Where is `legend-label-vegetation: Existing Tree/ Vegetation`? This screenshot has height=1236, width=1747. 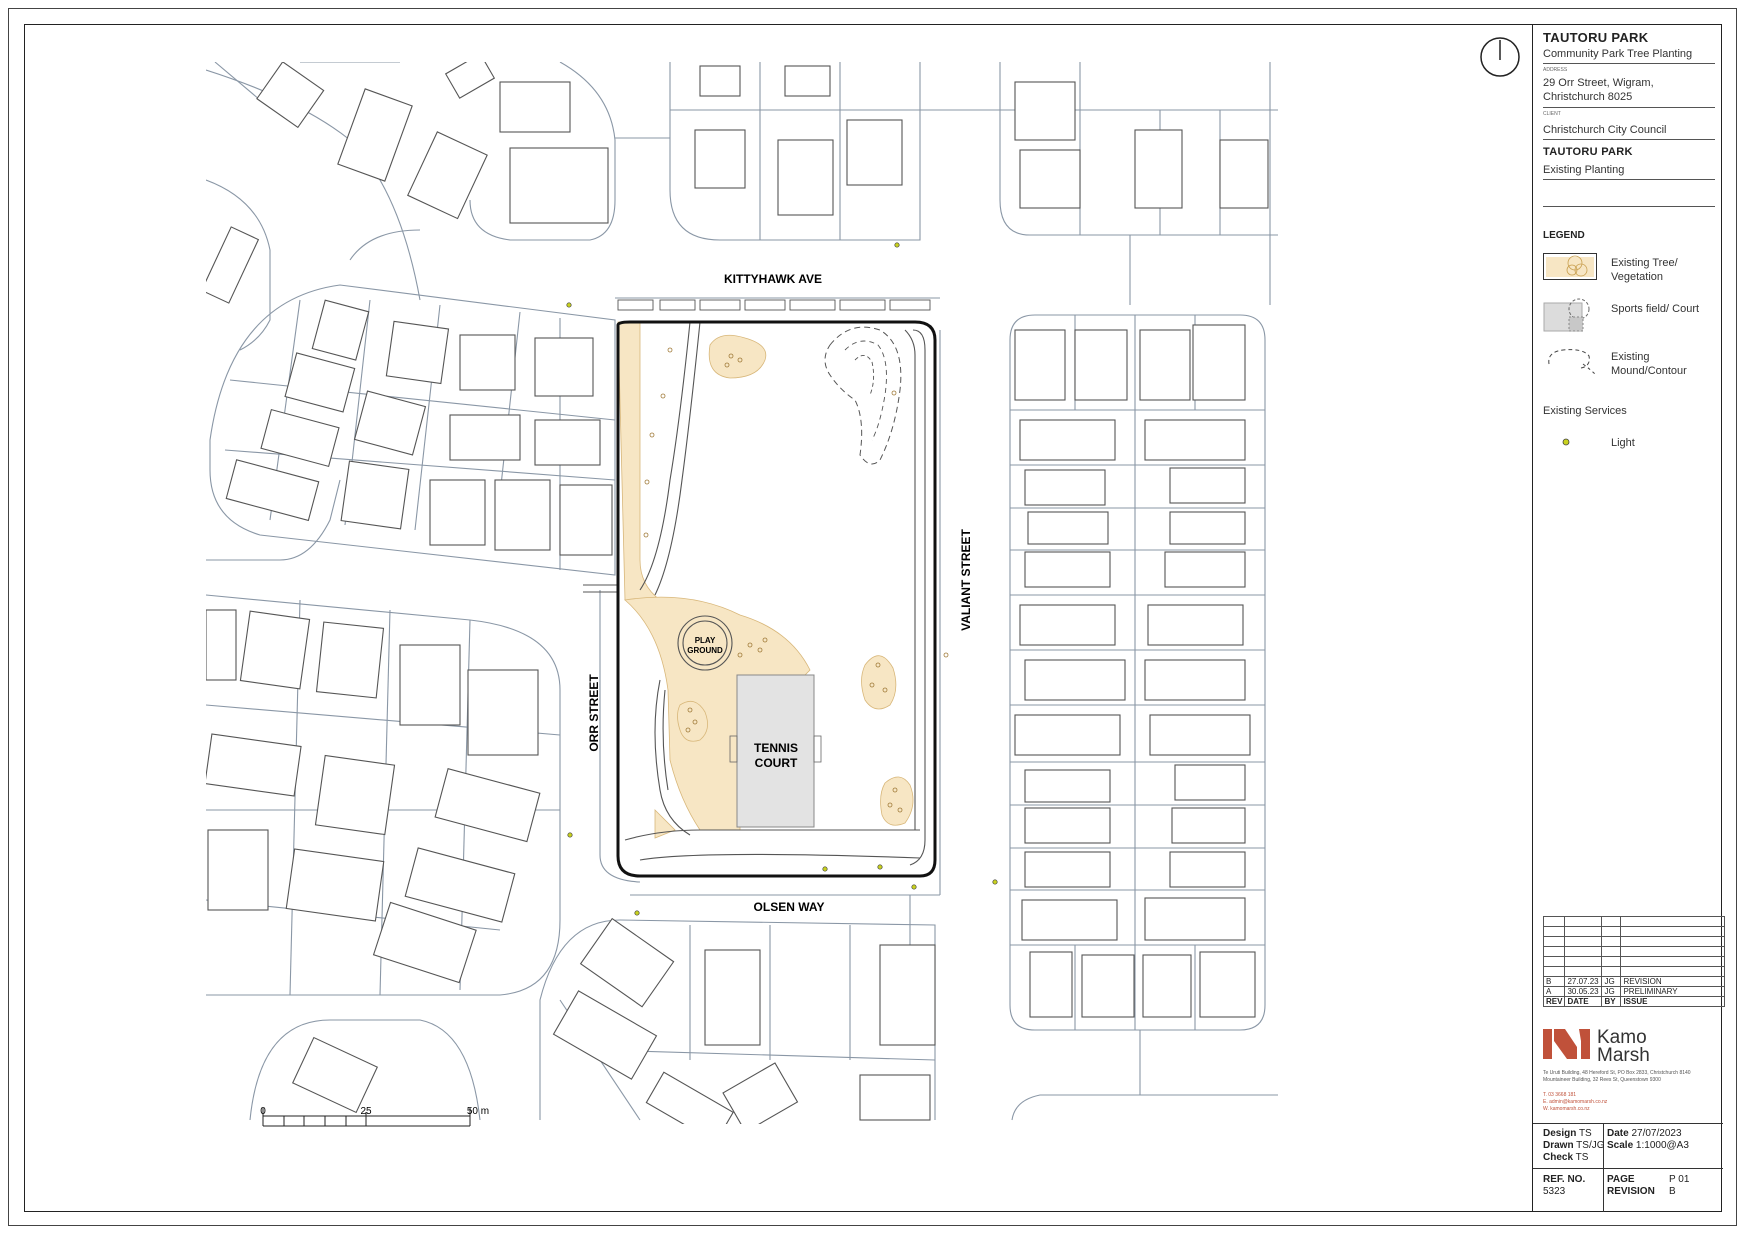
legend-label-vegetation: Existing Tree/ Vegetation is located at coordinates (1644, 270).